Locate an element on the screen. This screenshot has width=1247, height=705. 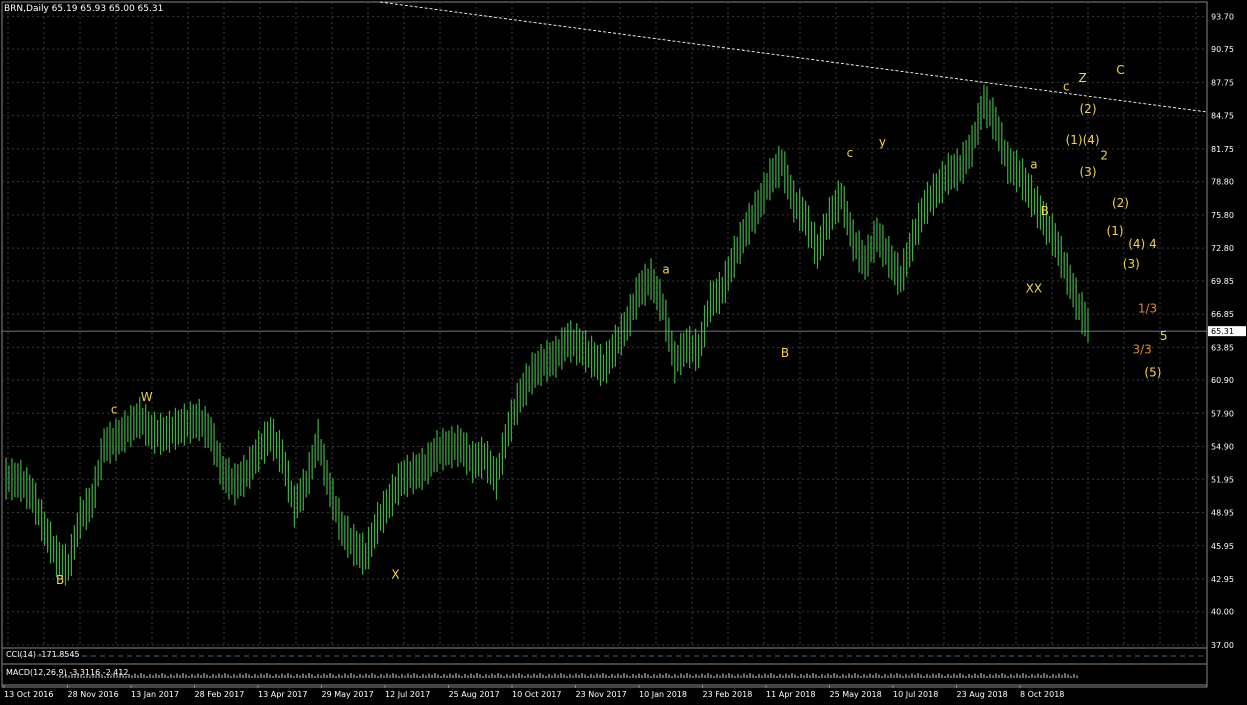
y-tick-label: 90.75 is located at coordinates (1222, 49).